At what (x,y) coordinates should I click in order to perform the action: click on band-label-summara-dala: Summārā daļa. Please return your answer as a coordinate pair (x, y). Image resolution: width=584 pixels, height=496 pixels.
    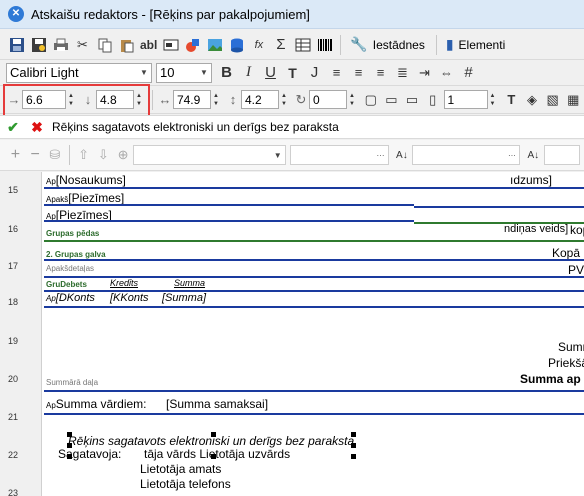
    Looking at the image, I should click on (72, 382).